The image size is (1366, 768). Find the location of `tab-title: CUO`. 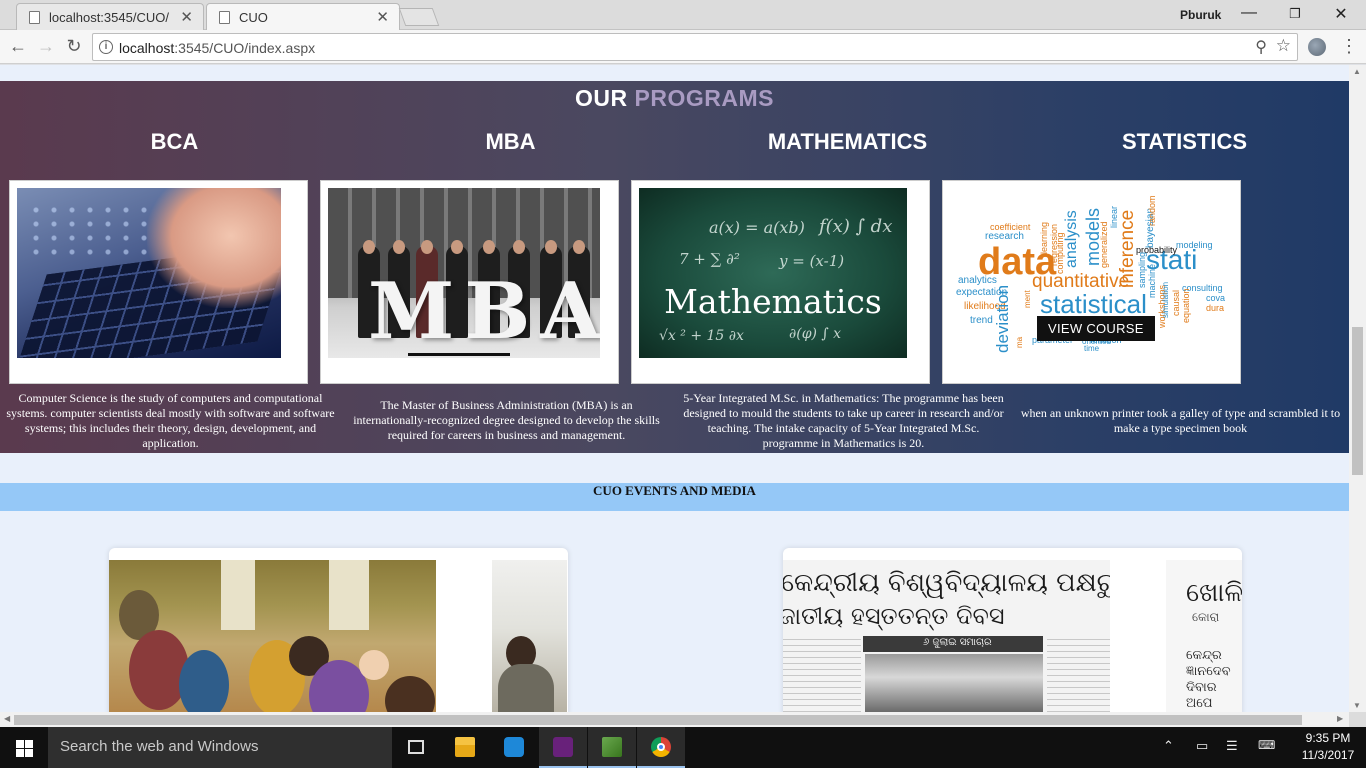

tab-title: CUO is located at coordinates (253, 17).